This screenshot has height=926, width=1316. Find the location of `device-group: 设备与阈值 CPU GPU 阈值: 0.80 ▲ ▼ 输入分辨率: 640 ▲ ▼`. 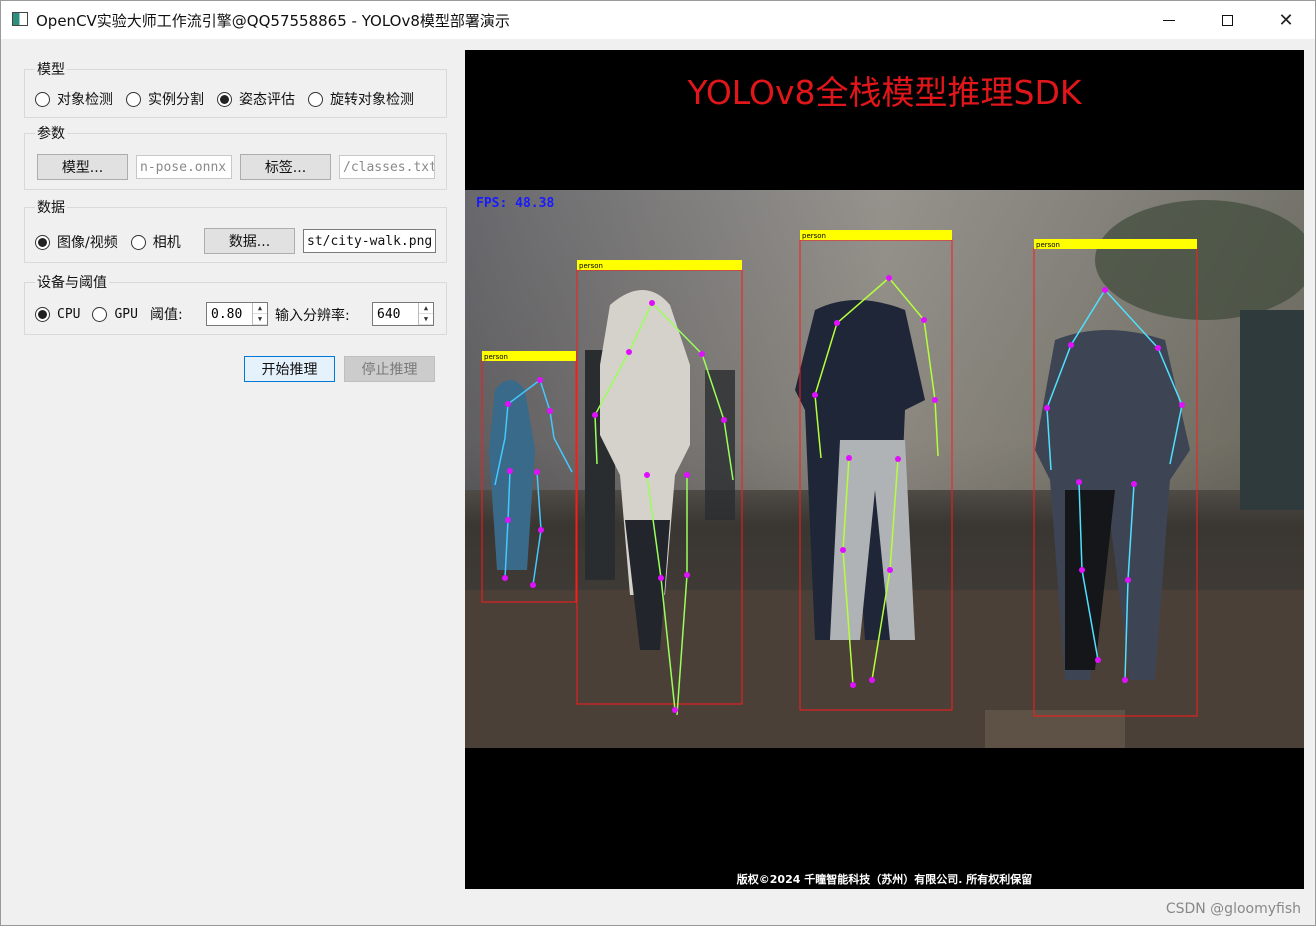

device-group: 设备与阈值 CPU GPU 阈值: 0.80 ▲ ▼ 输入分辨率: 640 ▲ ▼ is located at coordinates (235, 303).